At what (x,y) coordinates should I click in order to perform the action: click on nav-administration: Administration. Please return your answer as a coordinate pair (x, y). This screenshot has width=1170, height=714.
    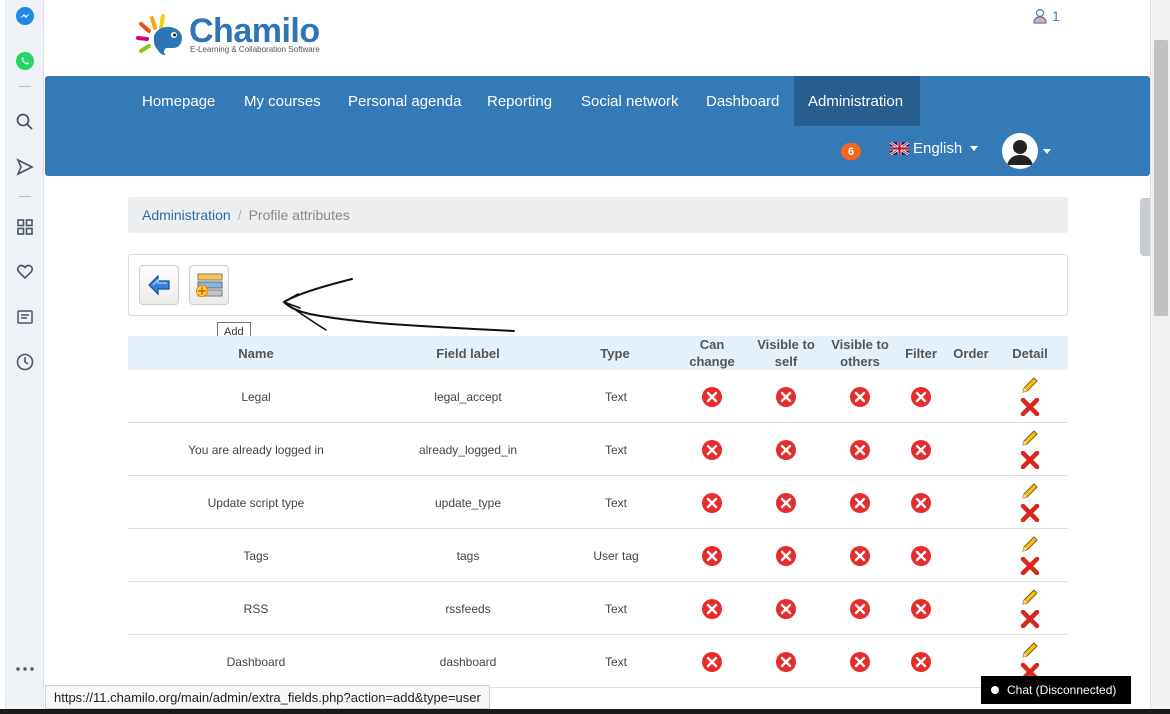
    Looking at the image, I should click on (855, 101).